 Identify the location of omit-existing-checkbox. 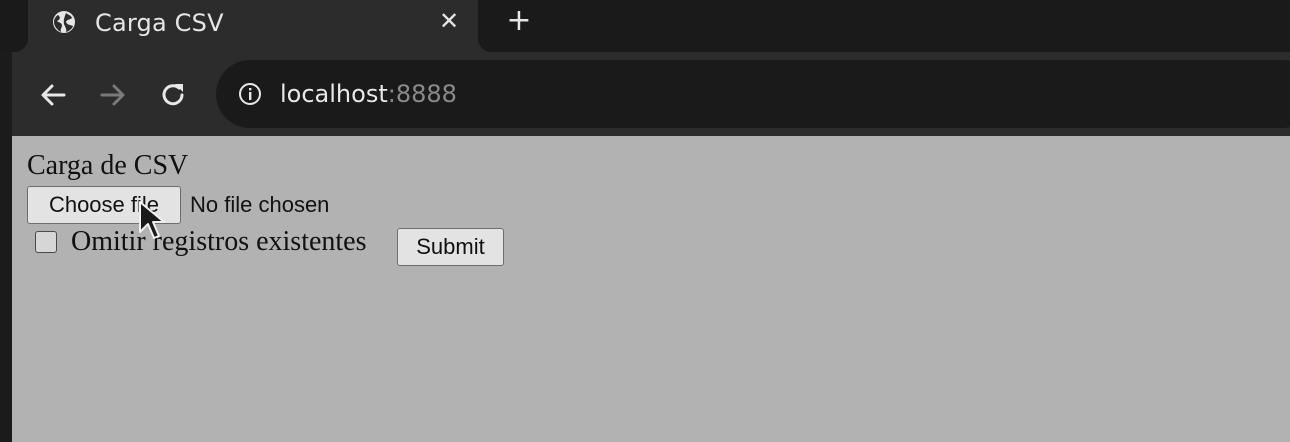
(46, 242).